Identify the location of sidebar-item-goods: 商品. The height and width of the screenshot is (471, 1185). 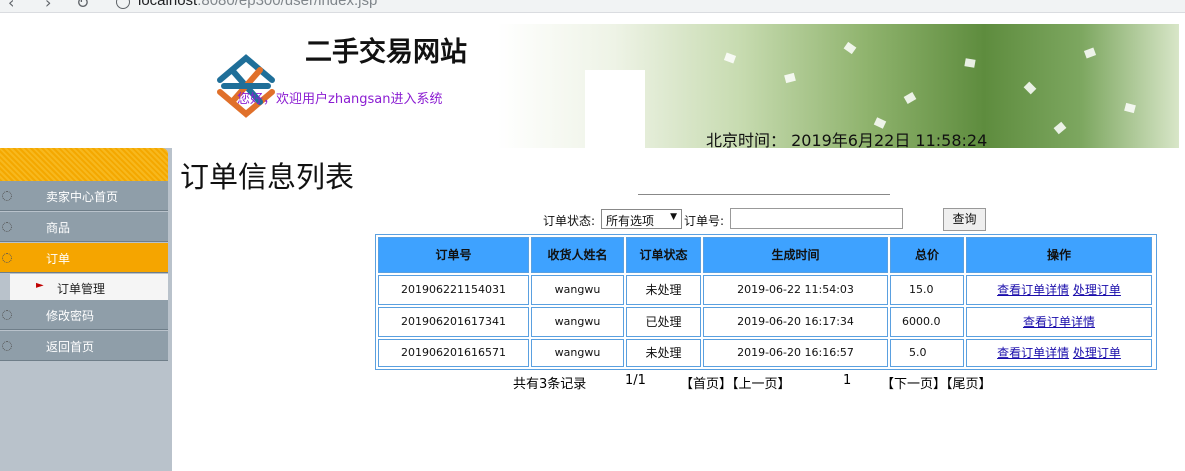
(84, 227).